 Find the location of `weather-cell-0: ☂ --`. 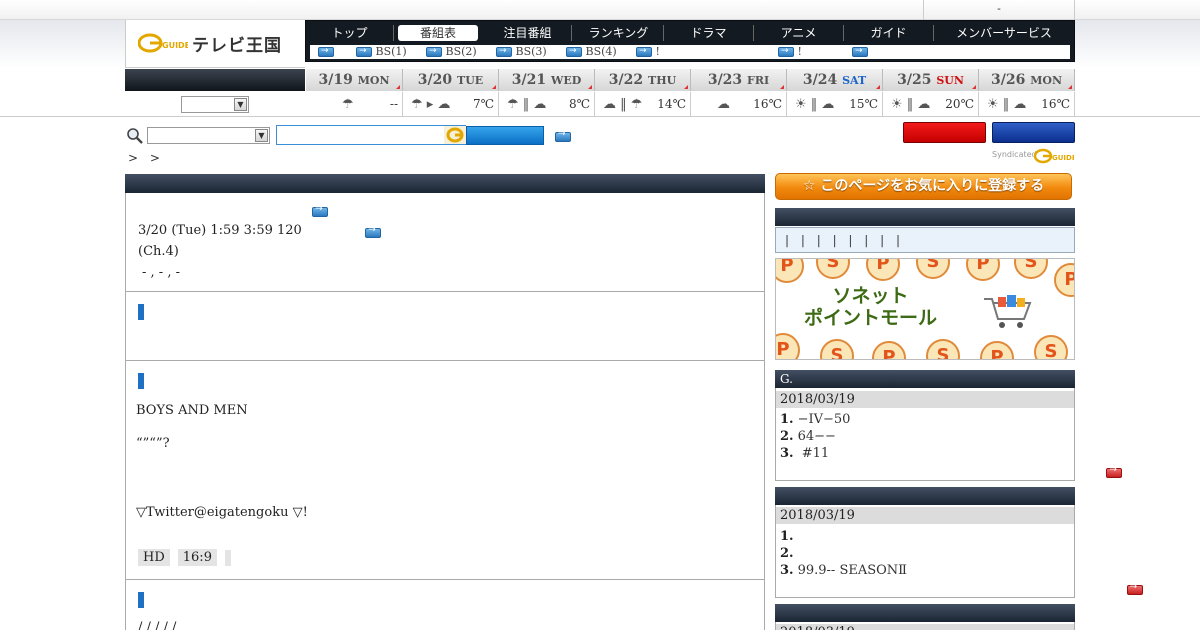

weather-cell-0: ☂ -- is located at coordinates (354, 104).